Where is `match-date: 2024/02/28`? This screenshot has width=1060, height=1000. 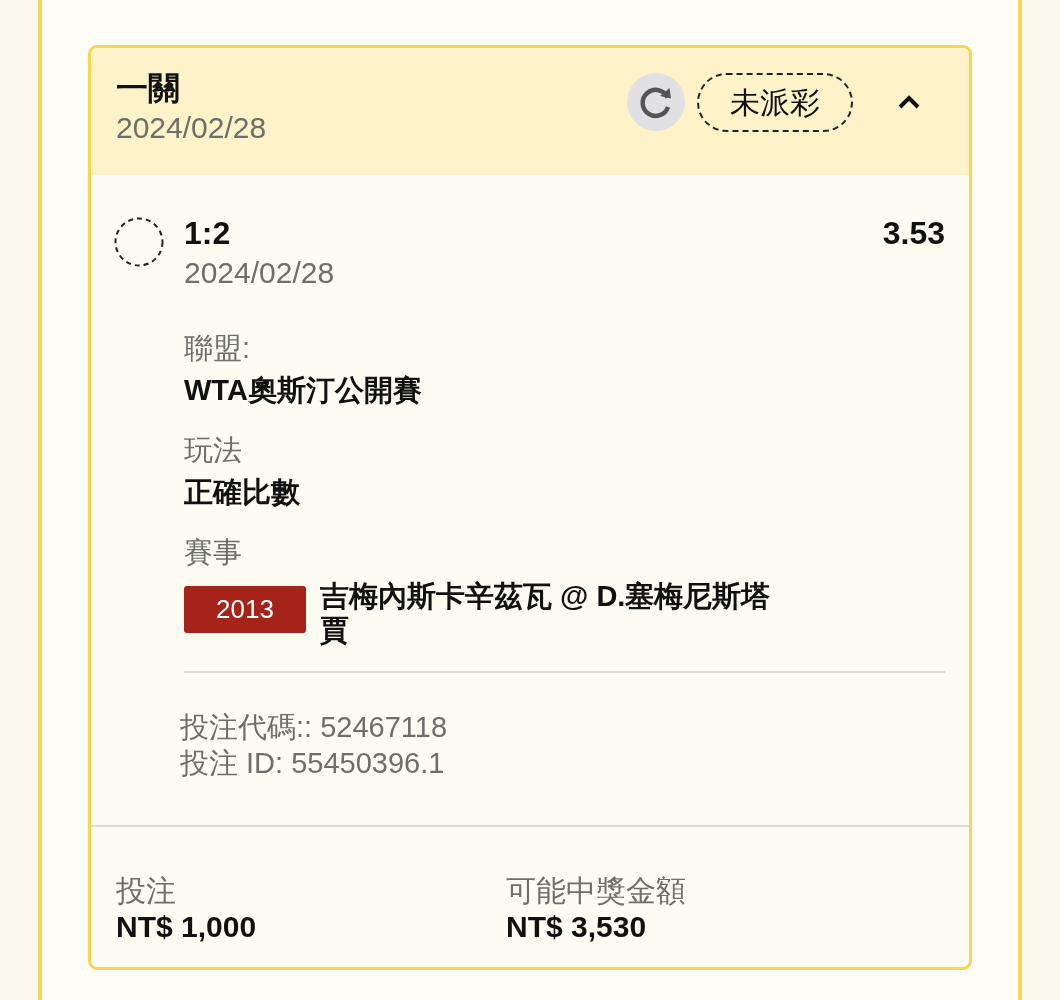 match-date: 2024/02/28 is located at coordinates (260, 273).